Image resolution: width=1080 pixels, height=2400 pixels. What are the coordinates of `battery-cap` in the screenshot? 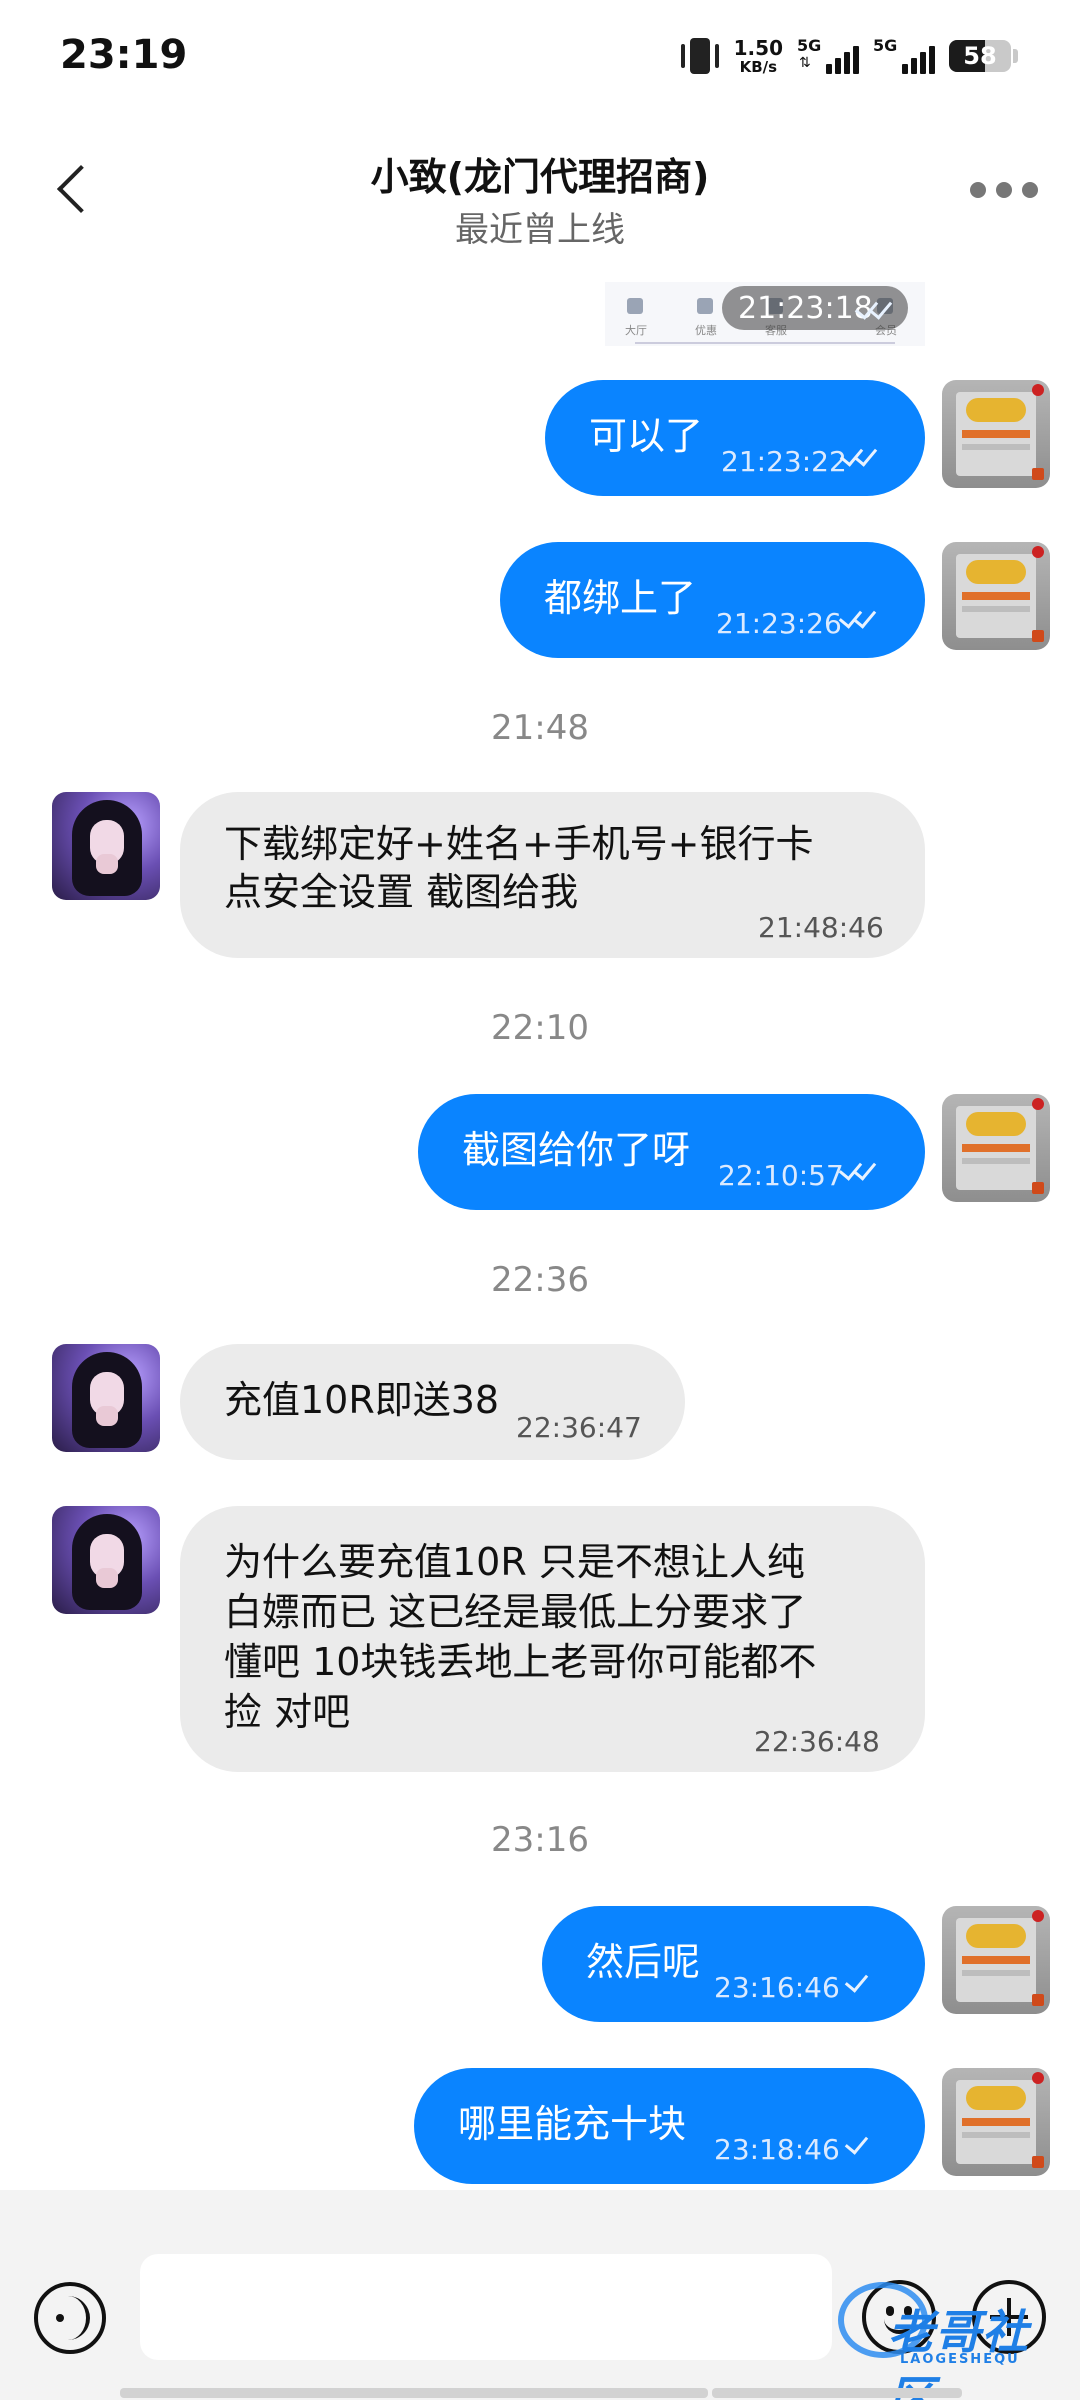 It's located at (1015, 56).